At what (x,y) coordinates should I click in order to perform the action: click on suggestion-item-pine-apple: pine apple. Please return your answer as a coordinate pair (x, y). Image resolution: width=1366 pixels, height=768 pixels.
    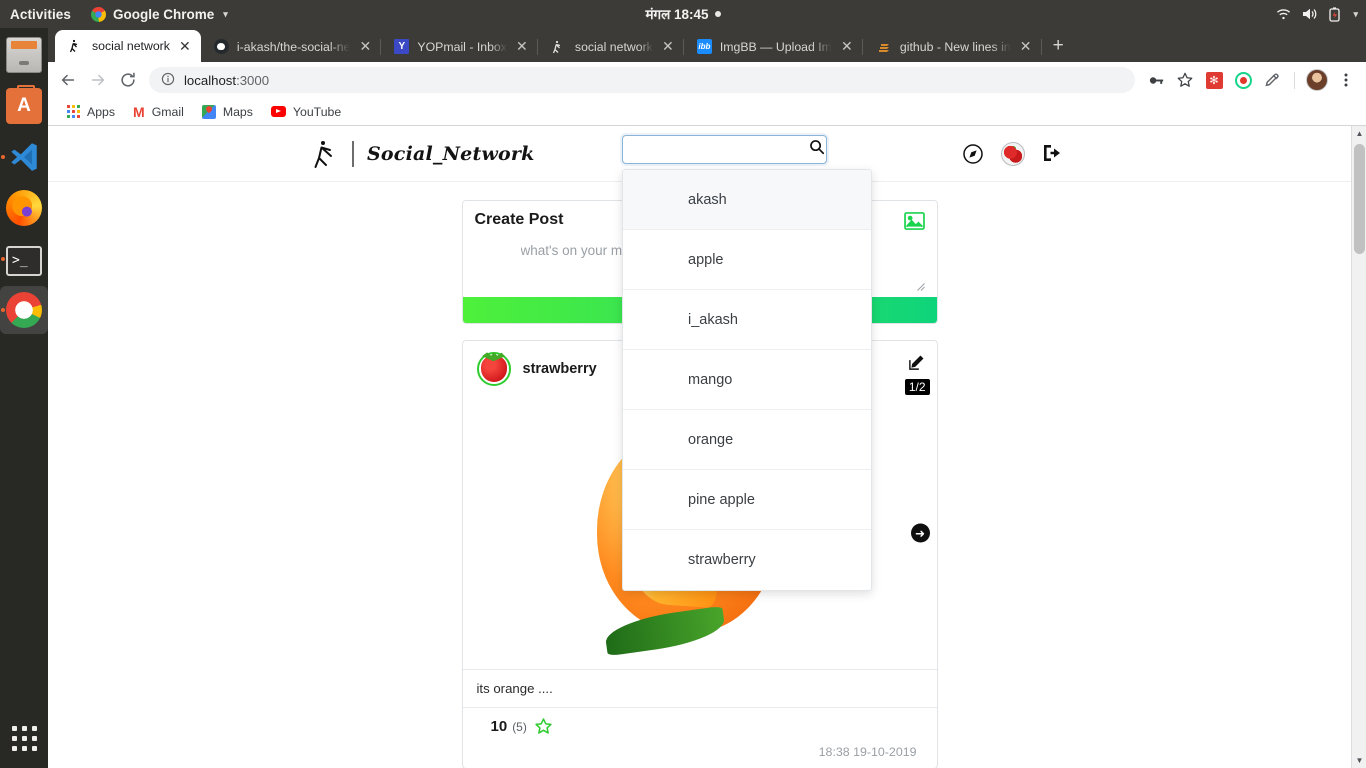
    Looking at the image, I should click on (747, 500).